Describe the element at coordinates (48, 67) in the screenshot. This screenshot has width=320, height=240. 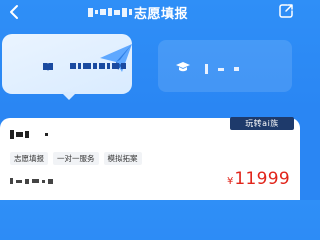
I see `book-icon` at that location.